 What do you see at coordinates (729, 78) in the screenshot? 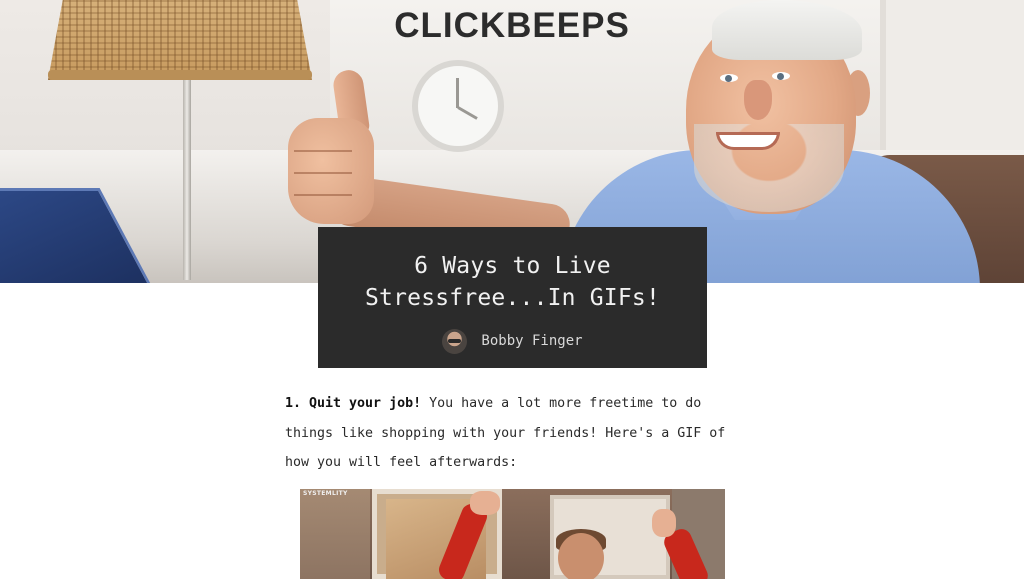
I see `hero-person-eye-left` at bounding box center [729, 78].